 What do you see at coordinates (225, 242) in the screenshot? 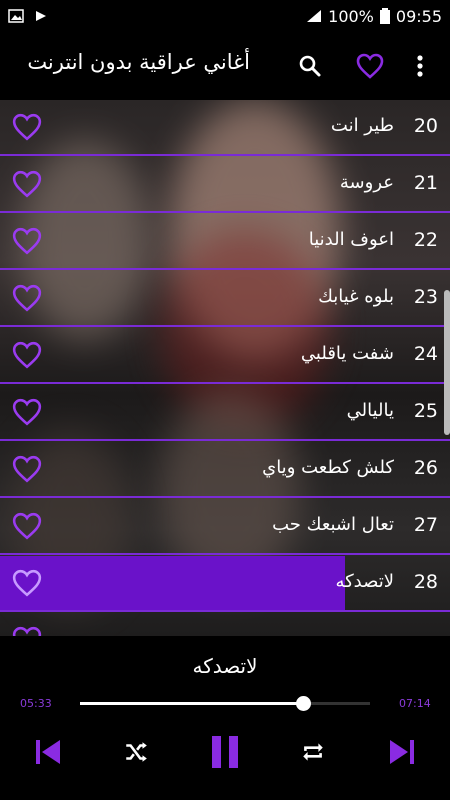
I see `list-item: 22 اعوف الدنيا` at bounding box center [225, 242].